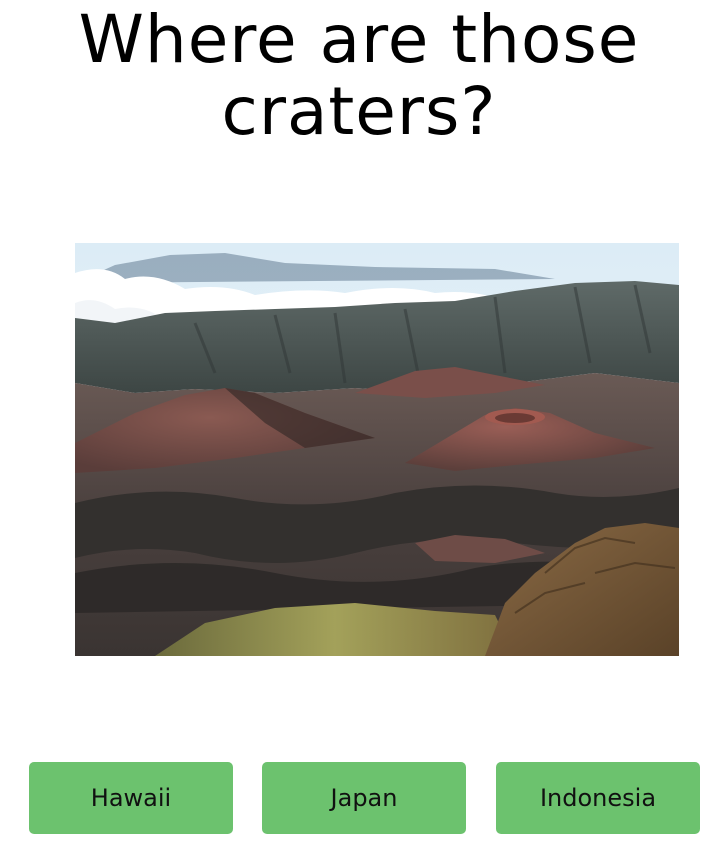 This screenshot has width=722, height=849. I want to click on answer-options: Hawaii Japan Indonesia, so click(365, 798).